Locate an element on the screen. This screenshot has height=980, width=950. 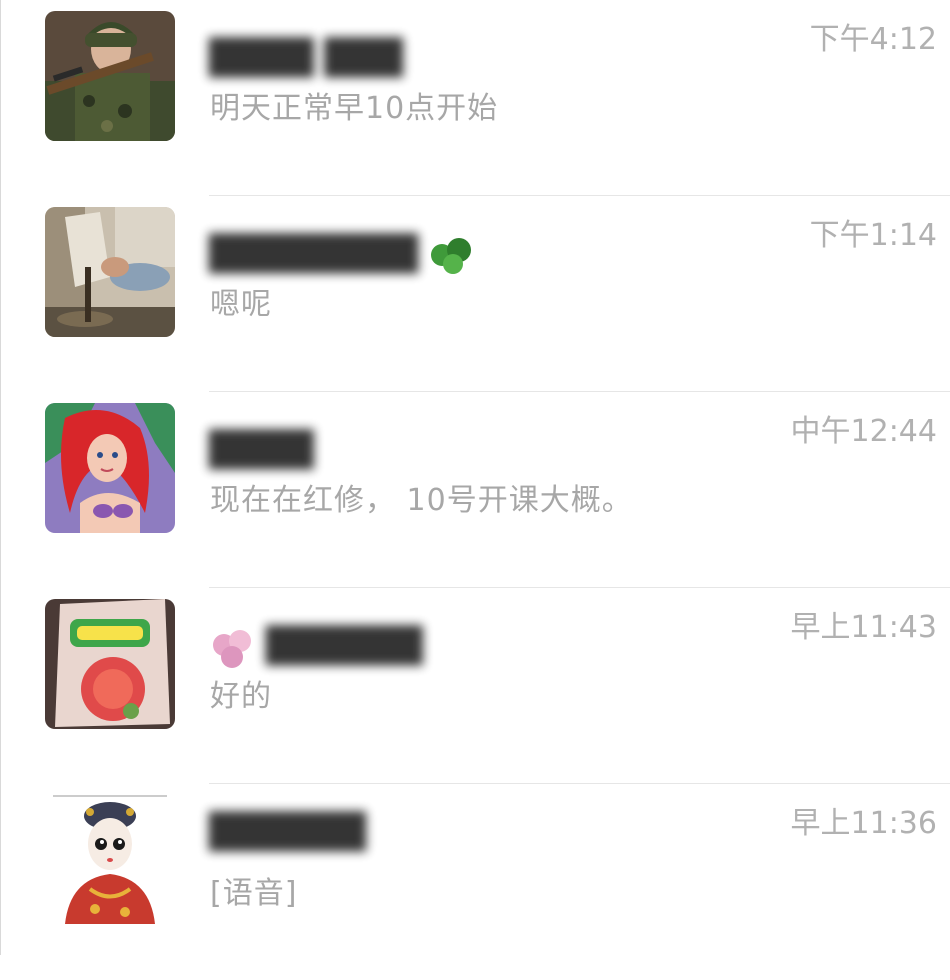
snack-package-avatar is located at coordinates (110, 664).